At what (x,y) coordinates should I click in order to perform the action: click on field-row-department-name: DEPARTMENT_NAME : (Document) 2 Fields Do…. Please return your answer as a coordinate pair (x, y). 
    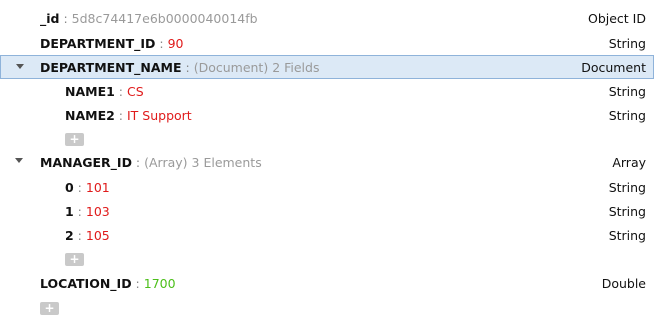
    Looking at the image, I should click on (327, 67).